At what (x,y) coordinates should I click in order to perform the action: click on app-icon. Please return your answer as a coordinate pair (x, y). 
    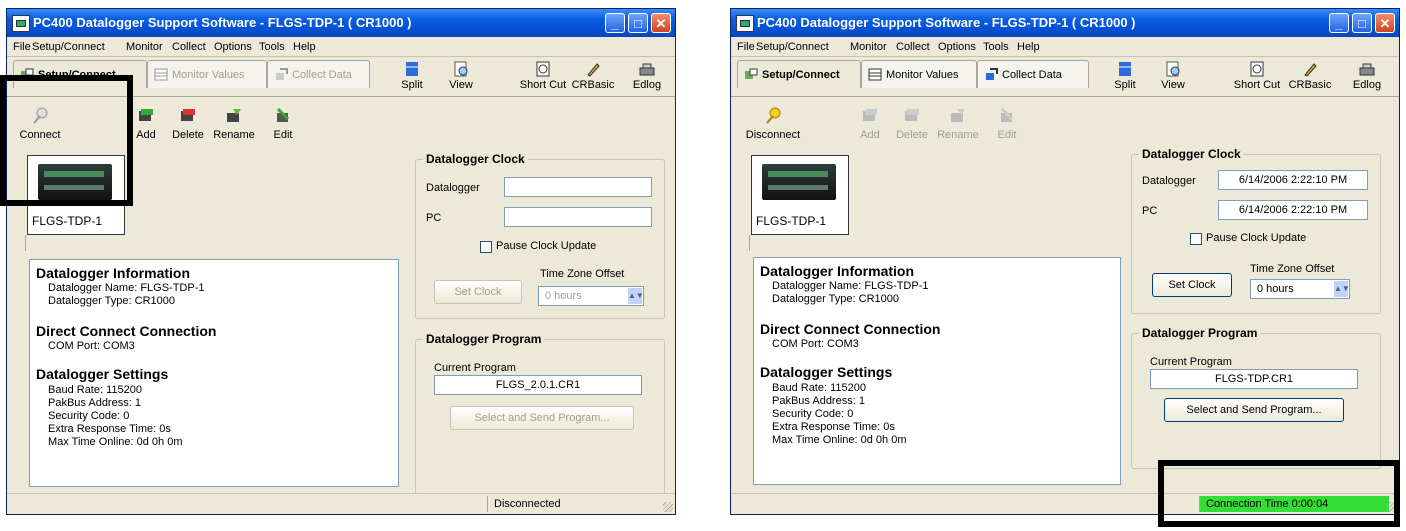
    Looking at the image, I should click on (745, 23).